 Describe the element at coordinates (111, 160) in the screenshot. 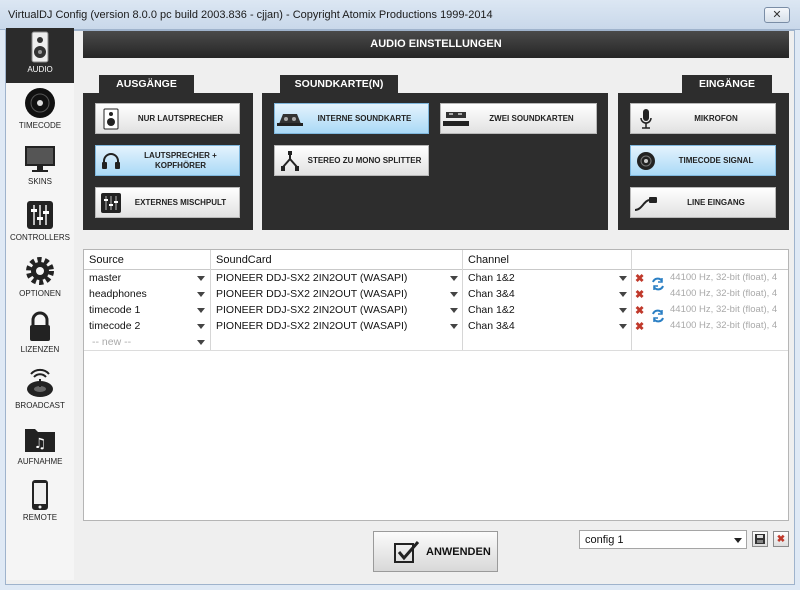

I see `headphones-icon` at that location.